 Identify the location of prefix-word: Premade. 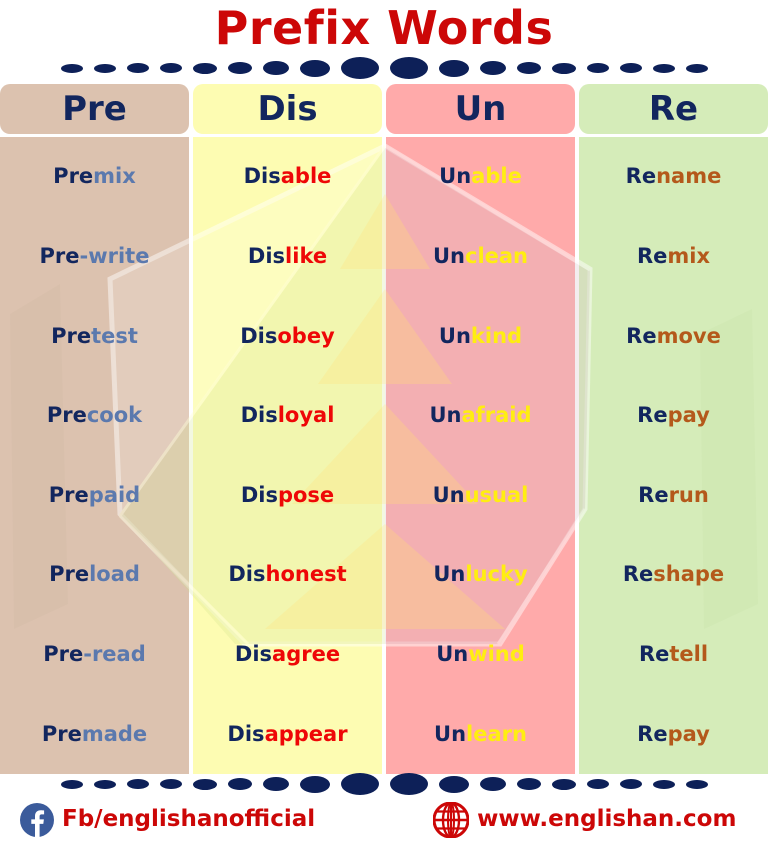
(94, 733).